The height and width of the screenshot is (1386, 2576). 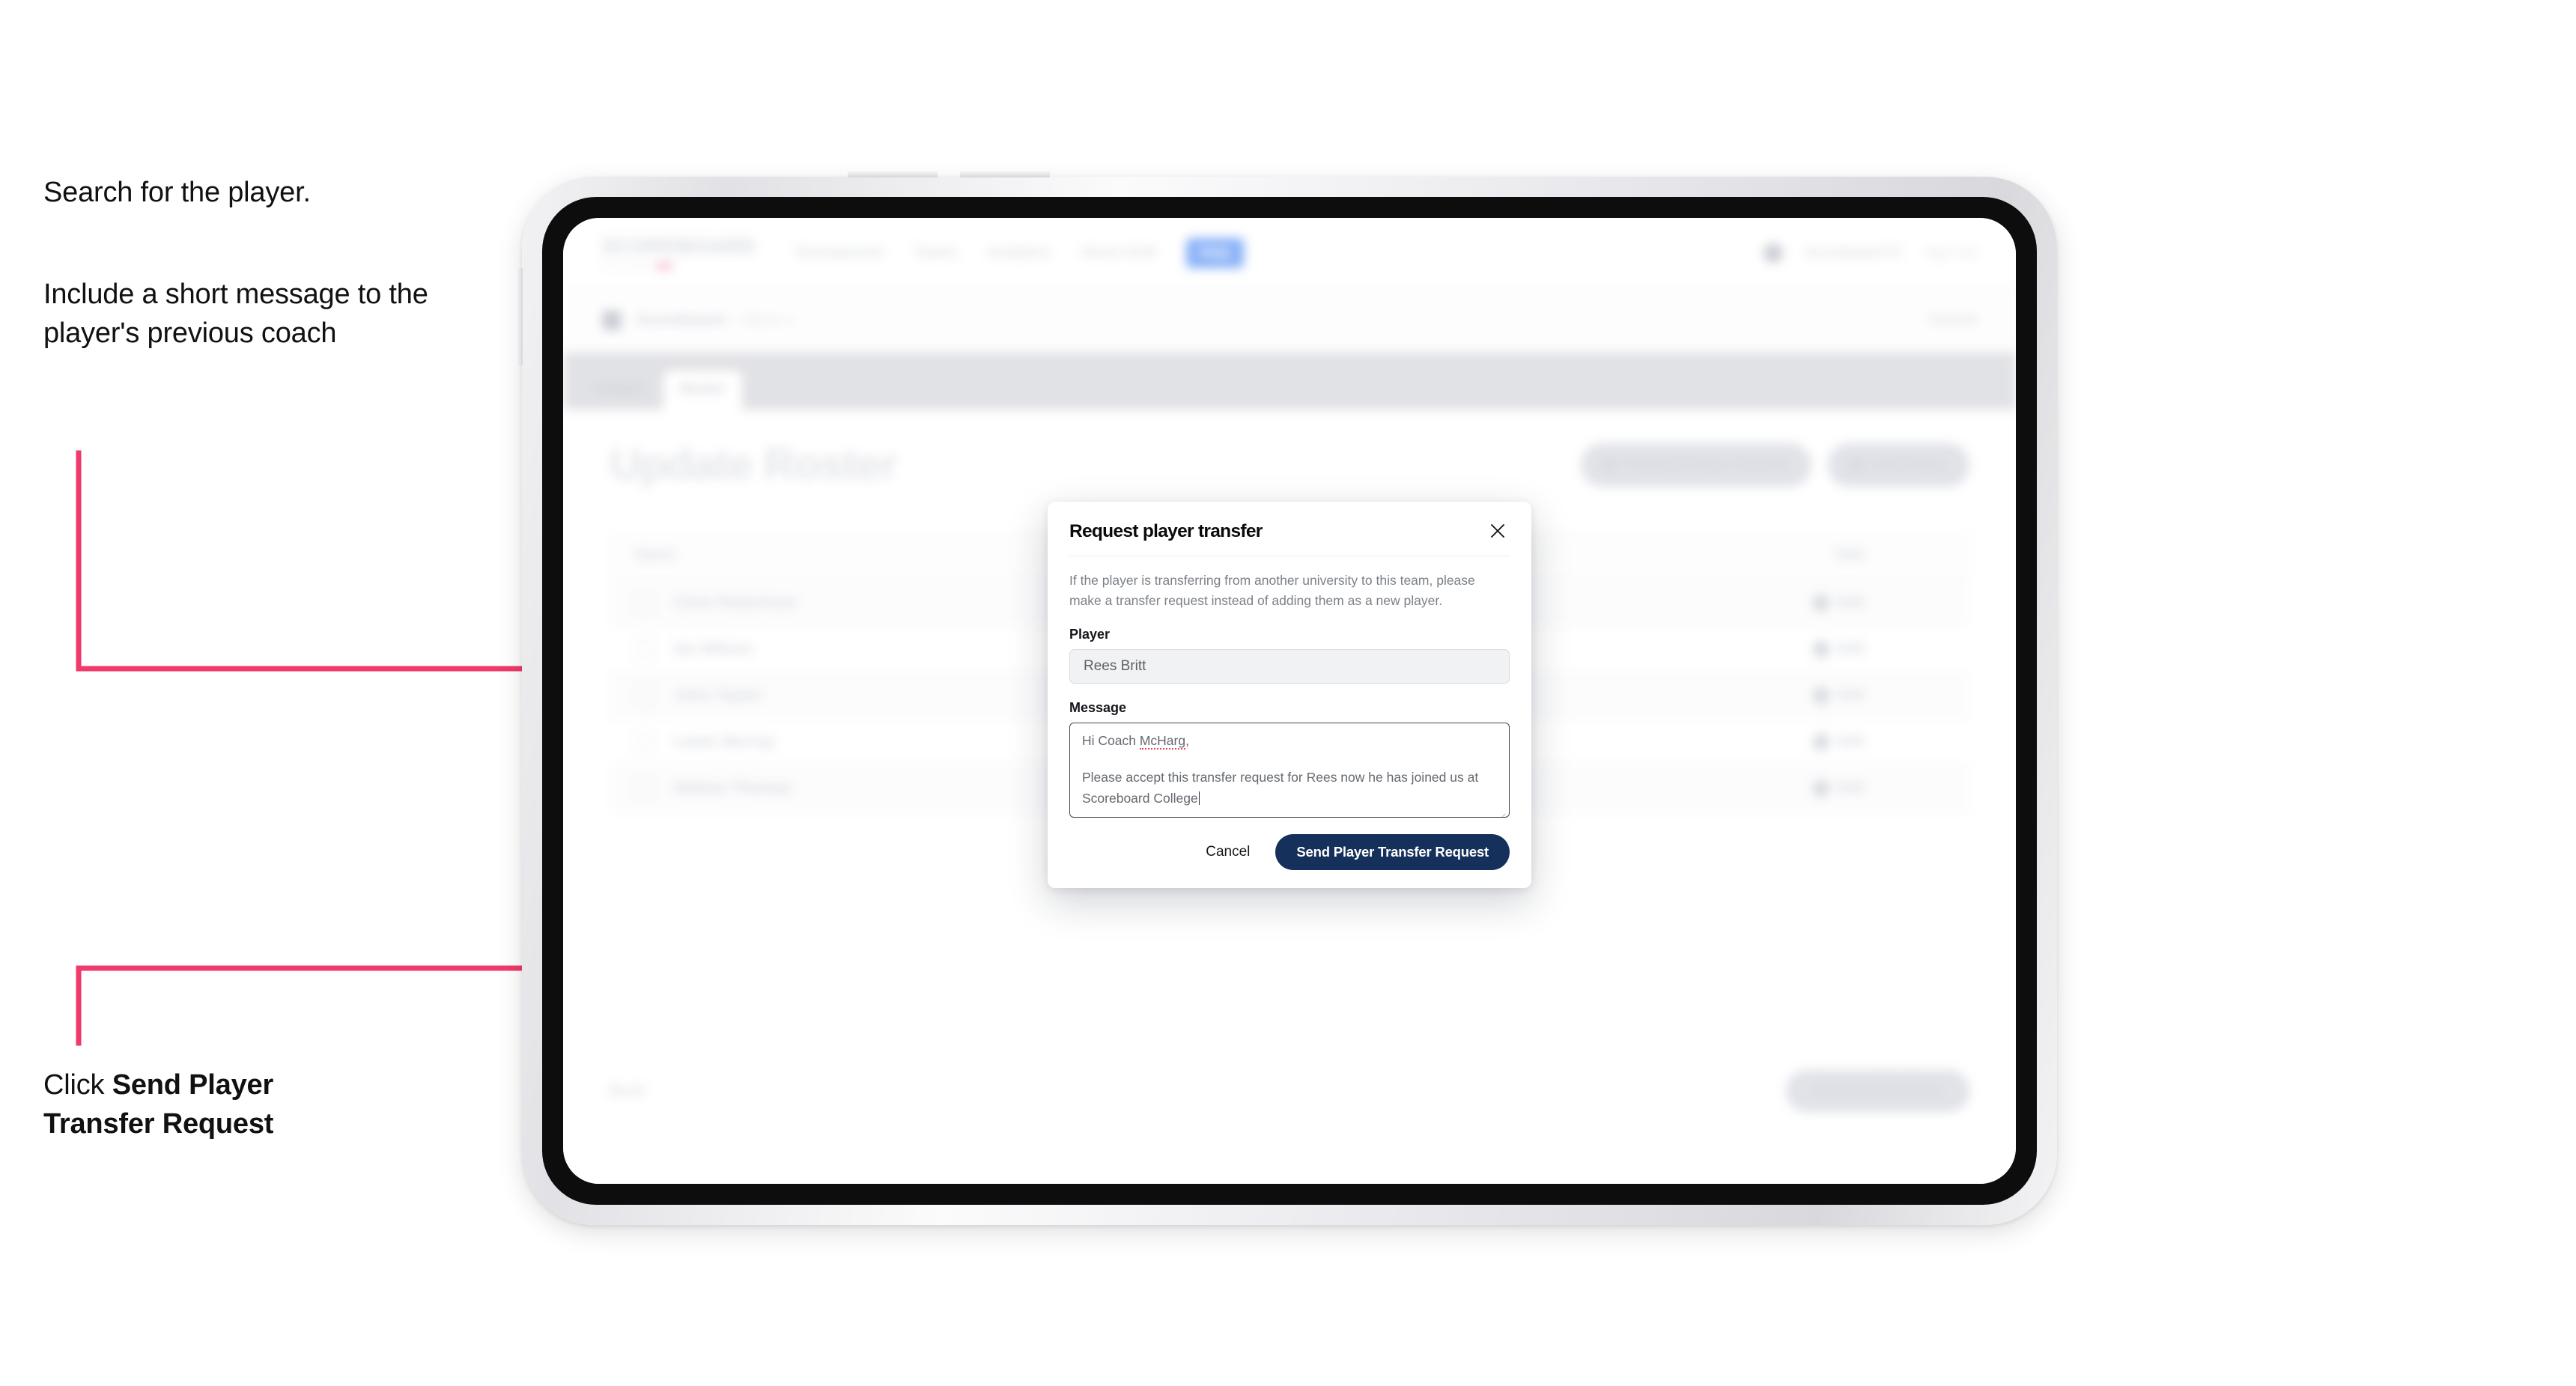 I want to click on player-input-value: Rees Britt, so click(x=1115, y=667).